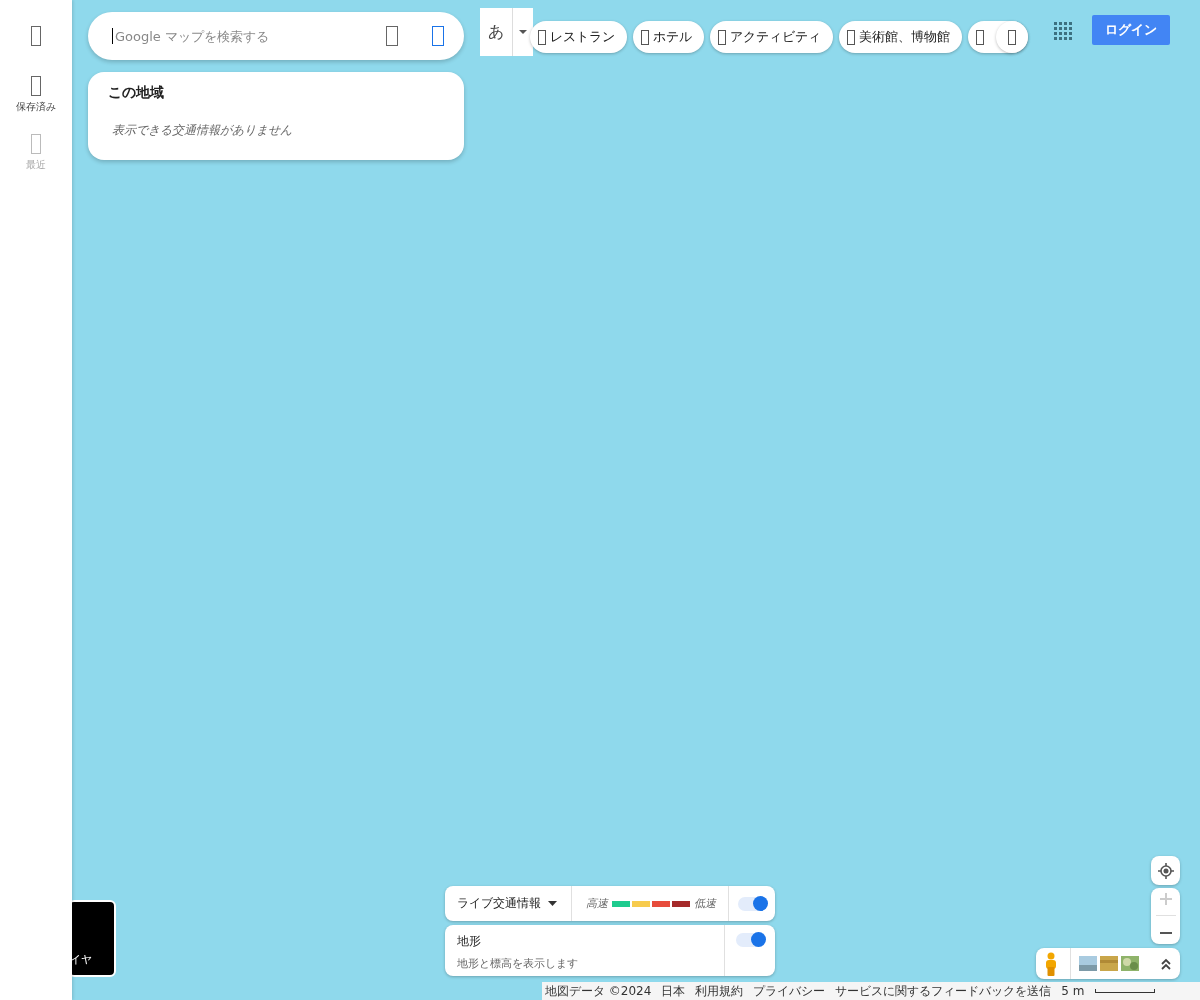 Image resolution: width=1200 pixels, height=1000 pixels. Describe the element at coordinates (1166, 963) in the screenshot. I see `expand-icon` at that location.